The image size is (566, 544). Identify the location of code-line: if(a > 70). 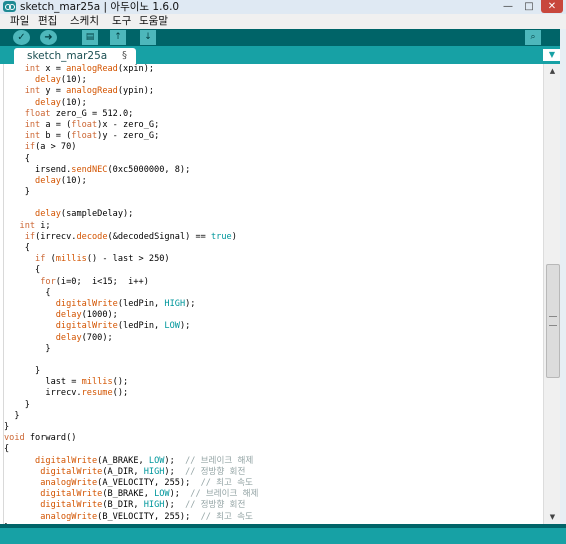
(131, 147).